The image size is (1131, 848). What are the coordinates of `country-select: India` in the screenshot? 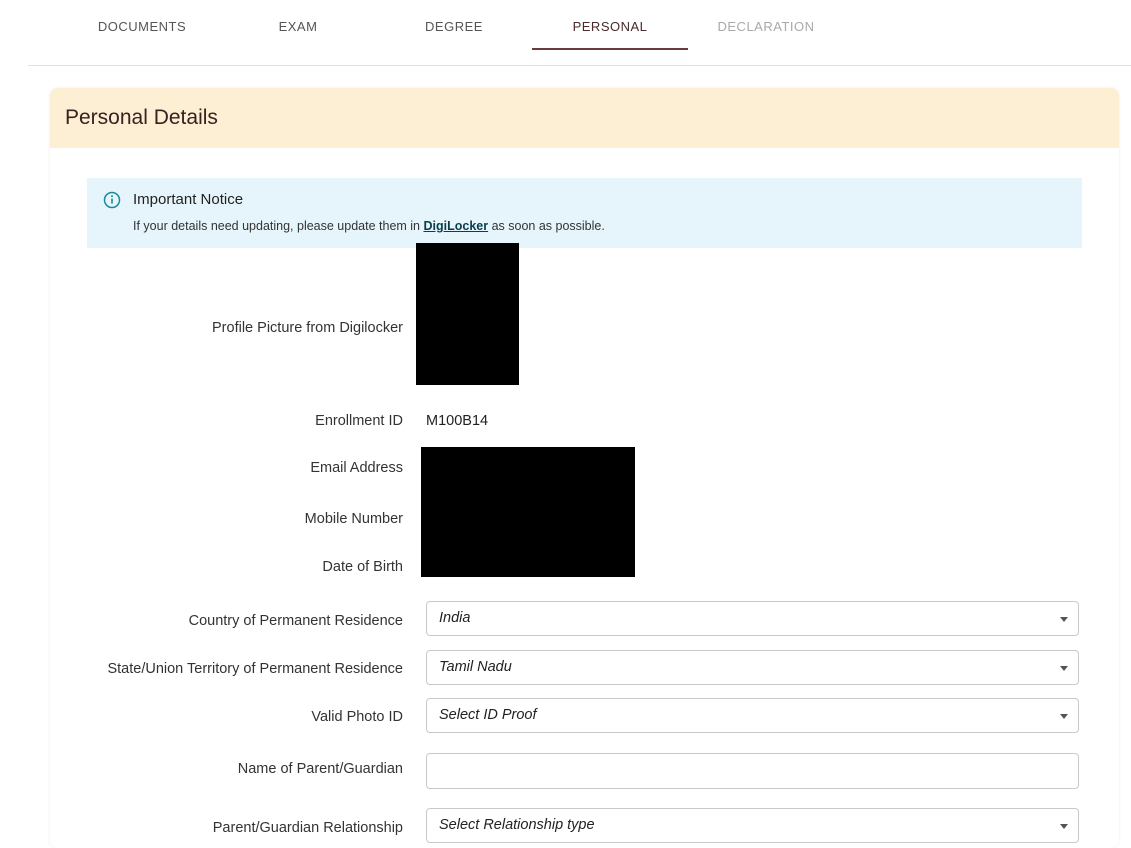 It's located at (752, 618).